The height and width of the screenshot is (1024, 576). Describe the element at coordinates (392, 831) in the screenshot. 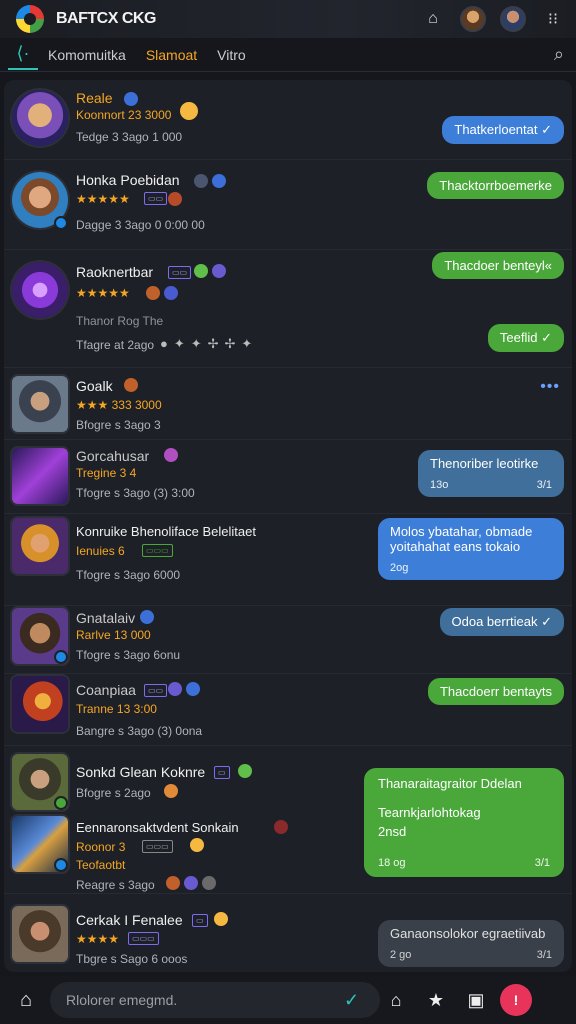

I see `message-line-3: 2nsd` at that location.